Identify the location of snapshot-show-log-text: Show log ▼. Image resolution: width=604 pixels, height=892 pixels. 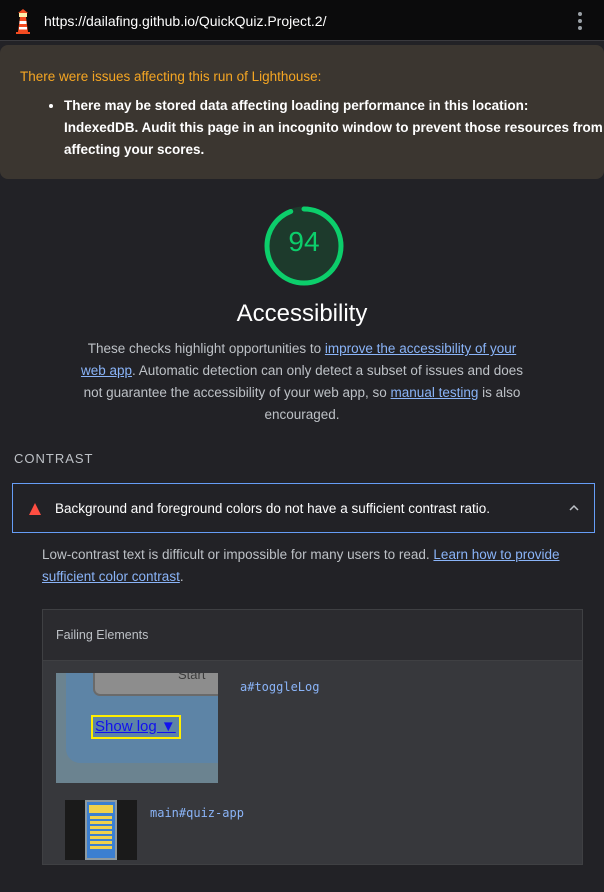
(135, 726).